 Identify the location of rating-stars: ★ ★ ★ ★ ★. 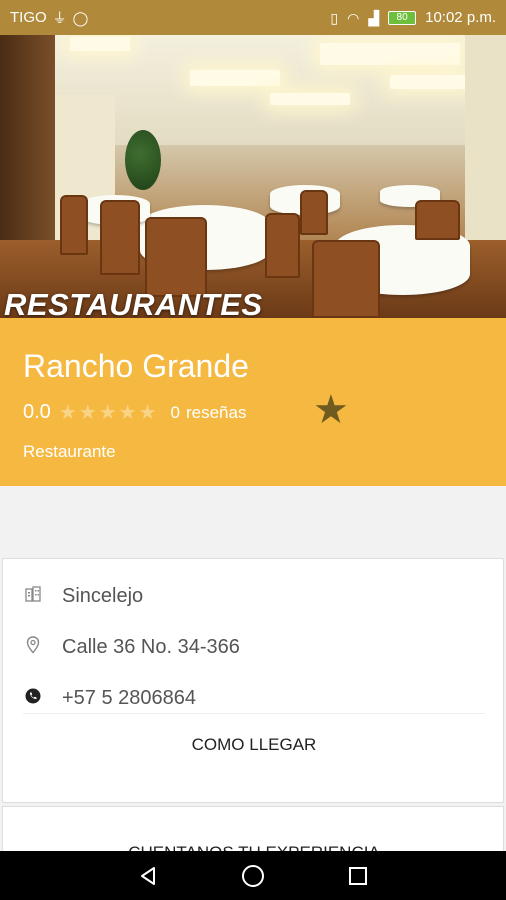
(108, 412).